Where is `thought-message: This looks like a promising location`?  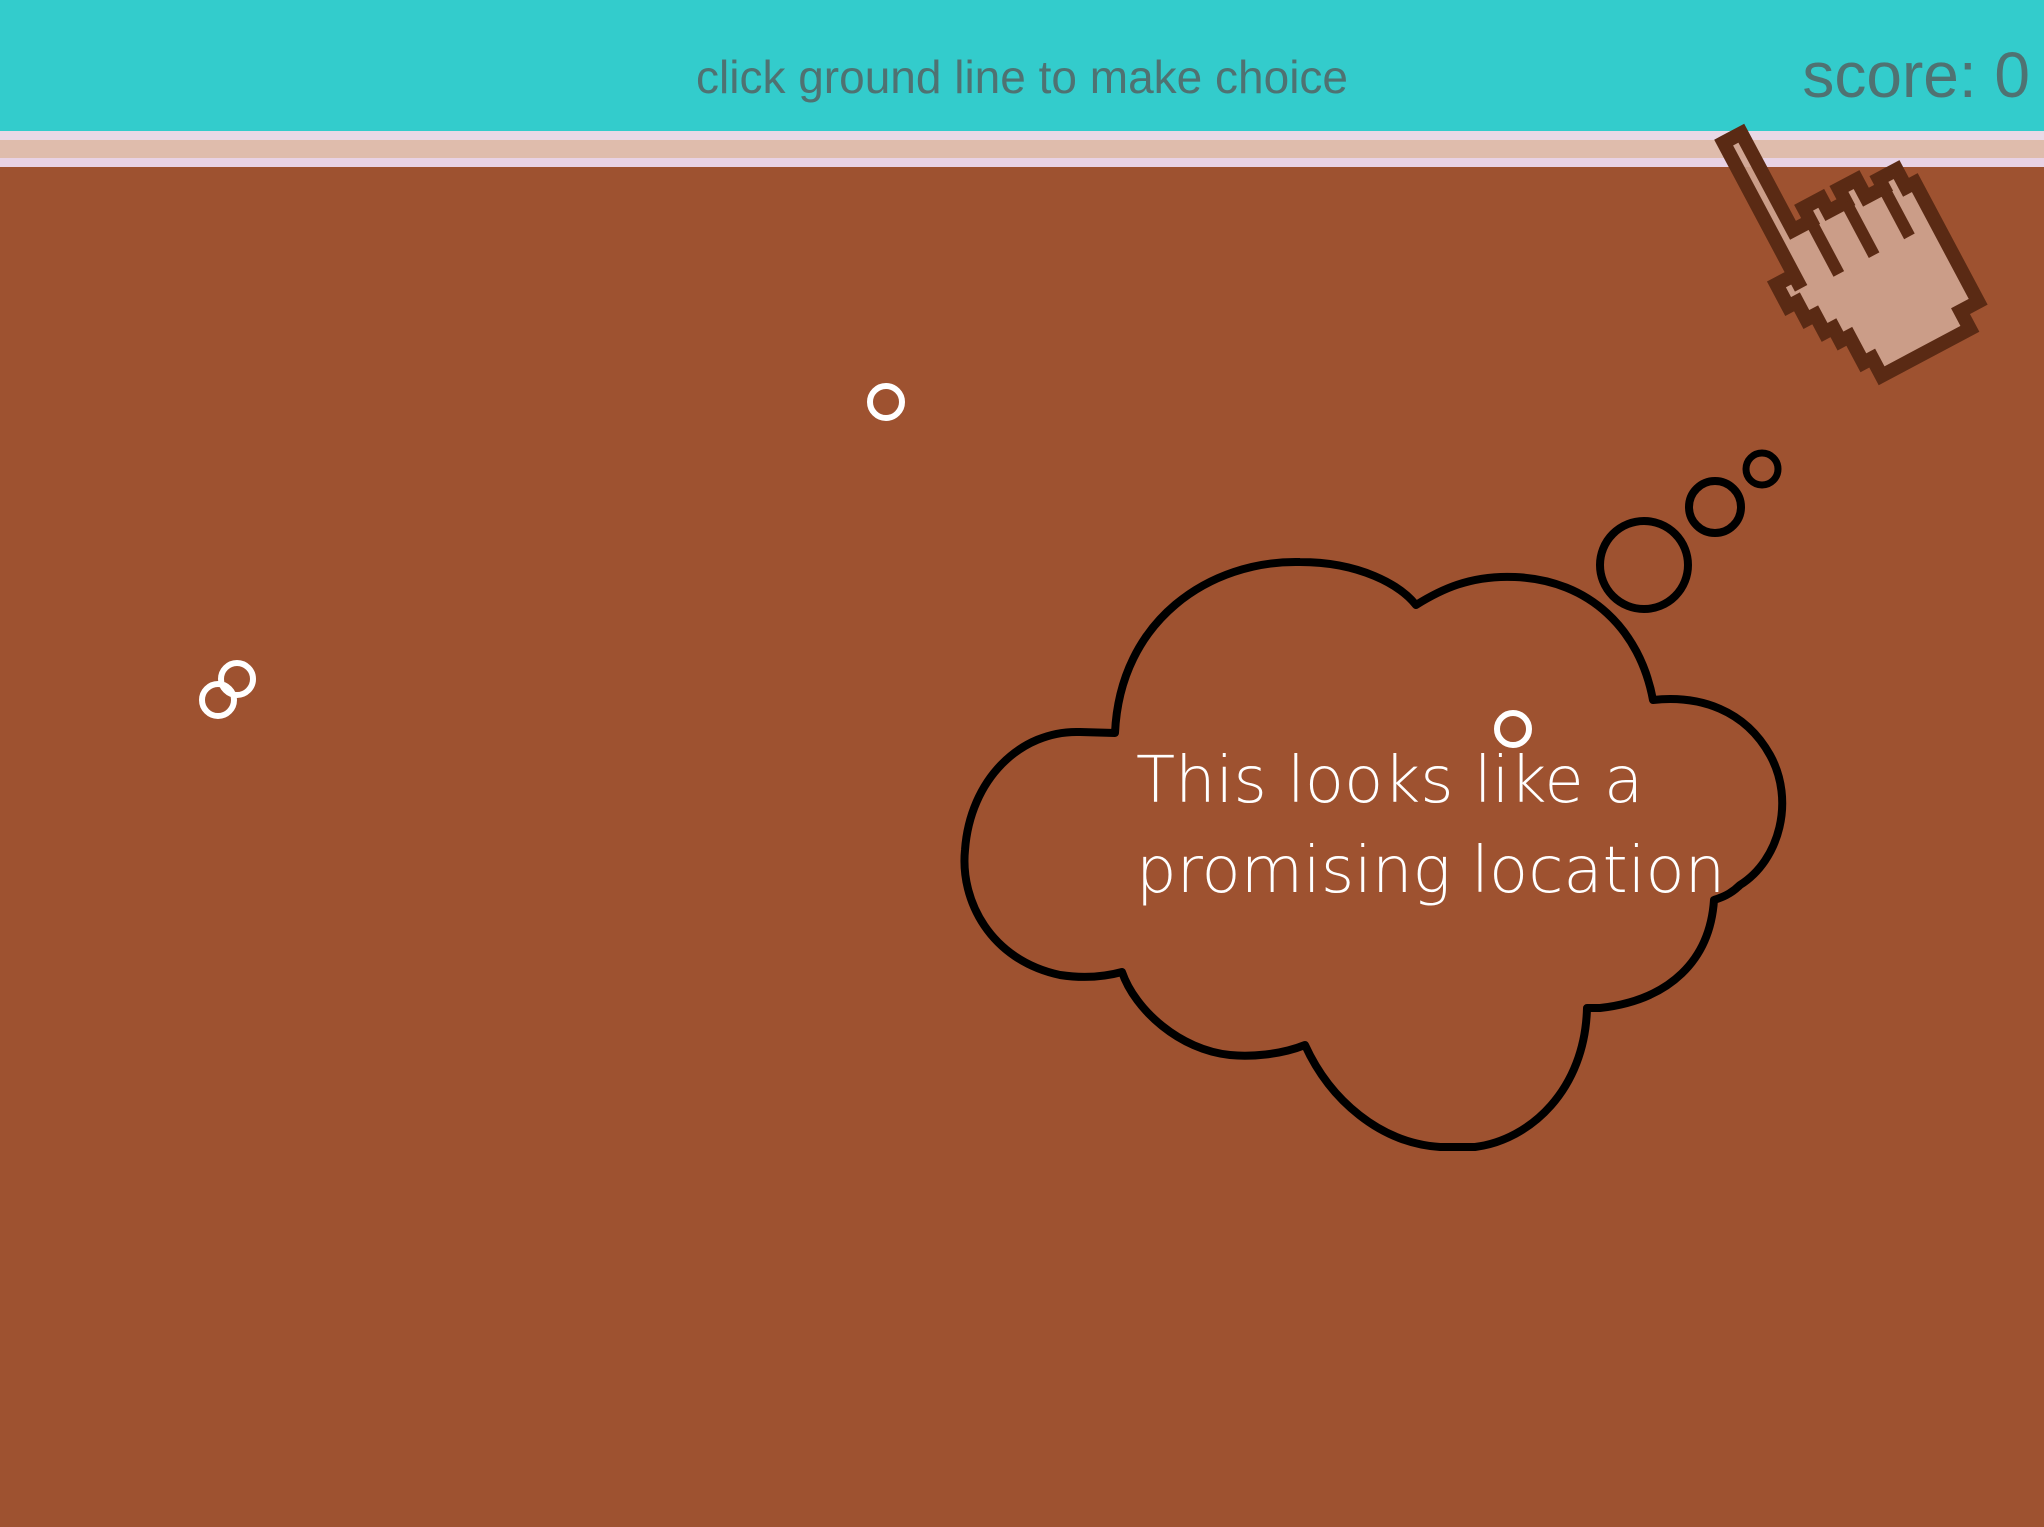
thought-message: This looks like a promising location is located at coordinates (1436, 826).